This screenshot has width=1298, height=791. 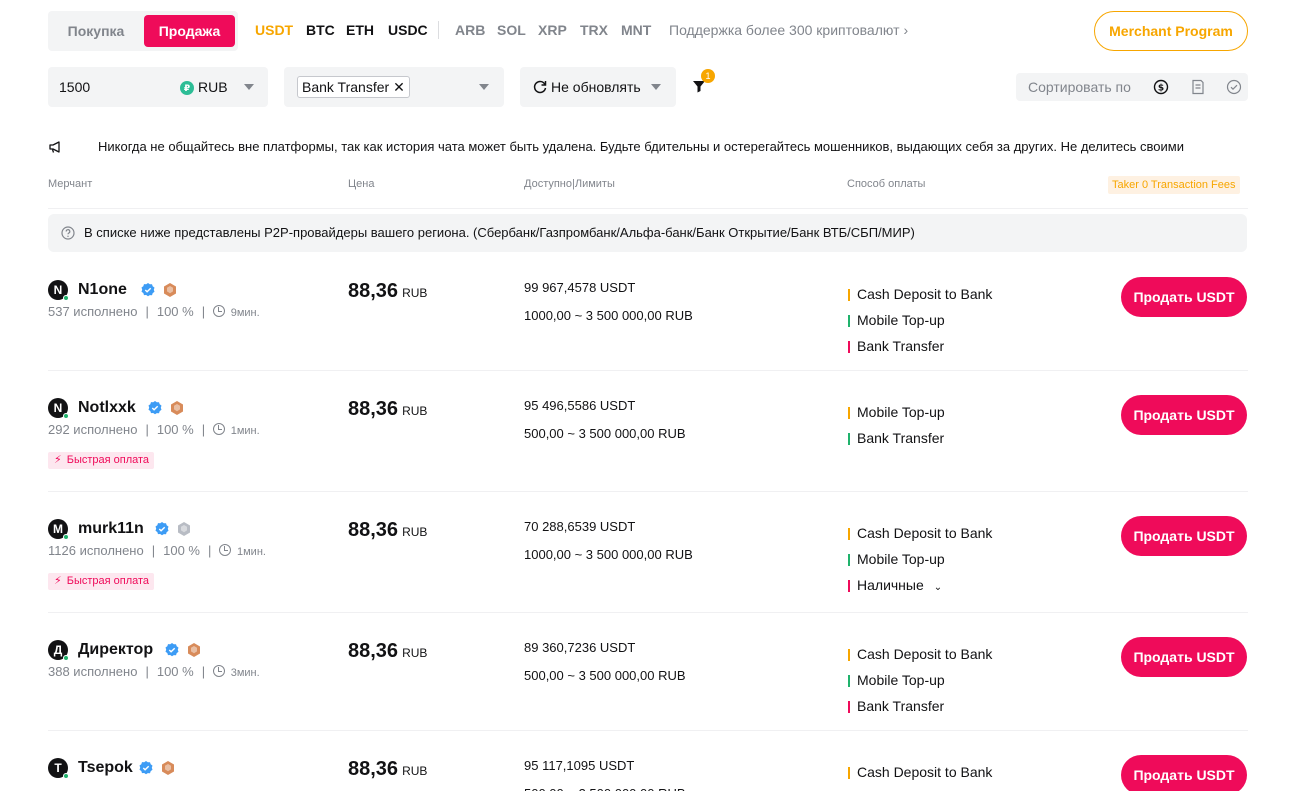 What do you see at coordinates (108, 581) in the screenshot?
I see `fast-payment-label: Быстрая оплата` at bounding box center [108, 581].